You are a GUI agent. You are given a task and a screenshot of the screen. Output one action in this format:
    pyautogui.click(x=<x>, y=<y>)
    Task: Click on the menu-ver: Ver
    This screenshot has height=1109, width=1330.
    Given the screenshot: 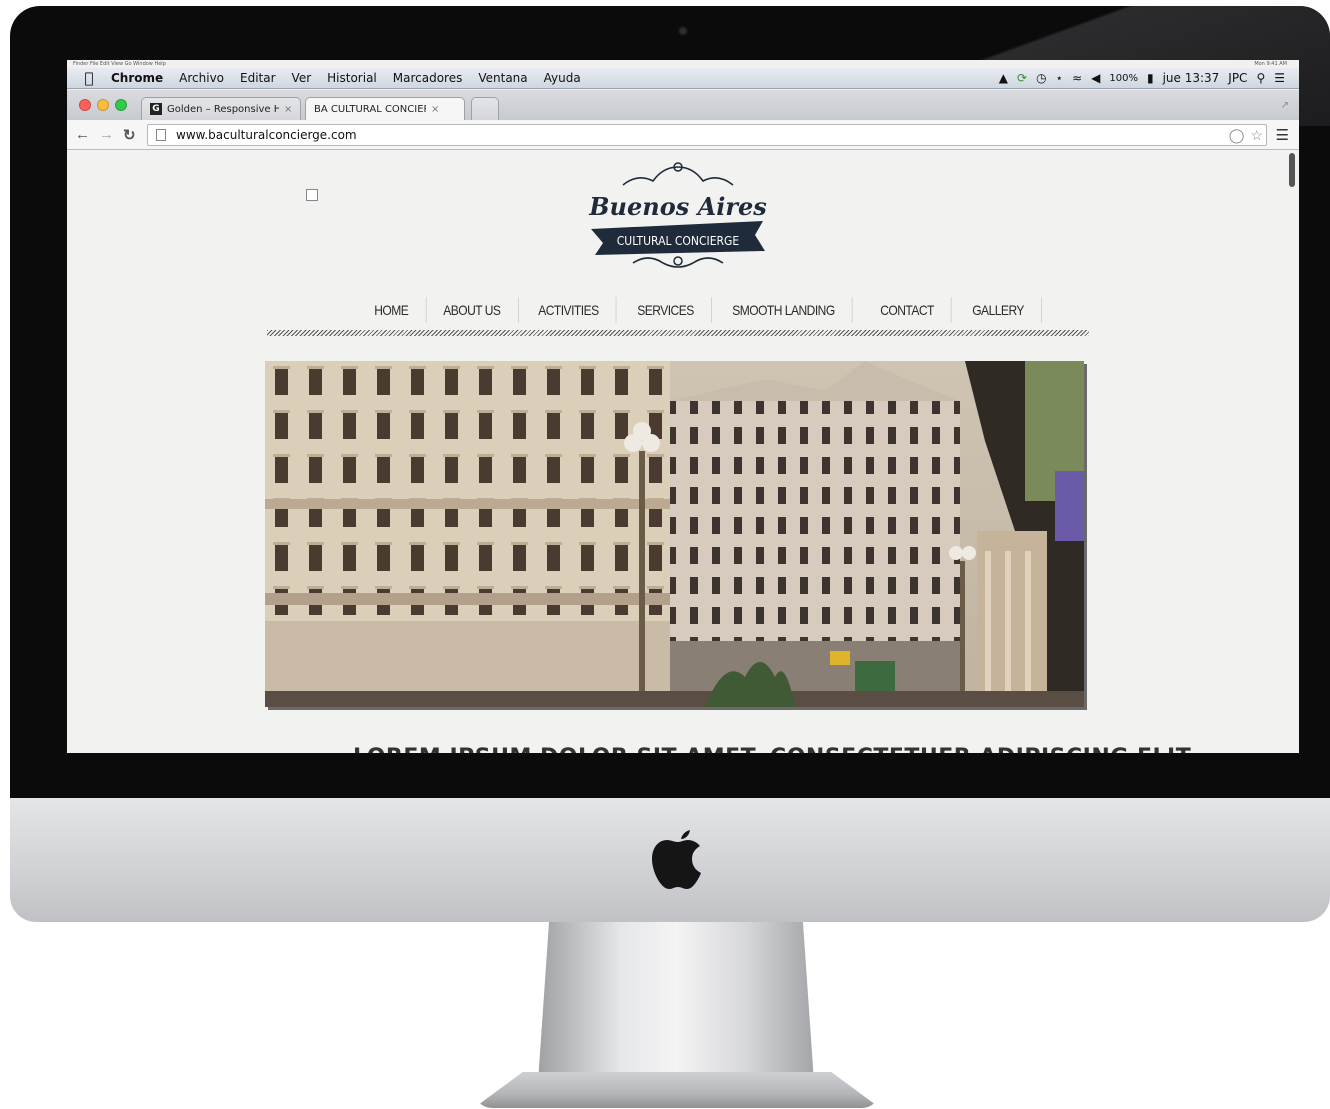 What is the action you would take?
    pyautogui.click(x=302, y=78)
    